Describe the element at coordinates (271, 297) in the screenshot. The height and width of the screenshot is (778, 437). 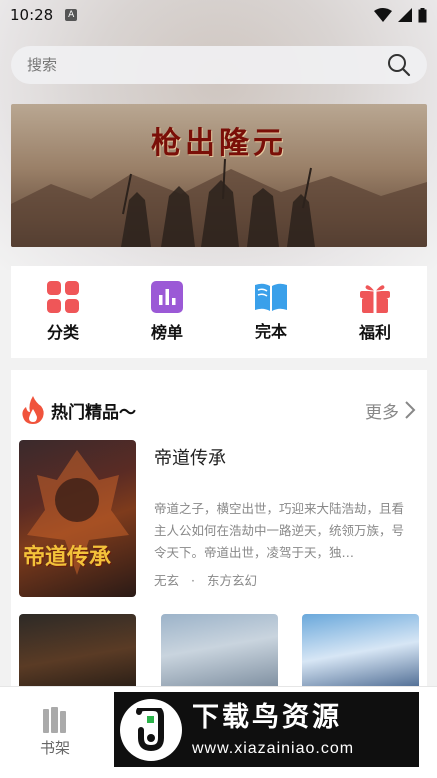
I see `book-icon` at that location.